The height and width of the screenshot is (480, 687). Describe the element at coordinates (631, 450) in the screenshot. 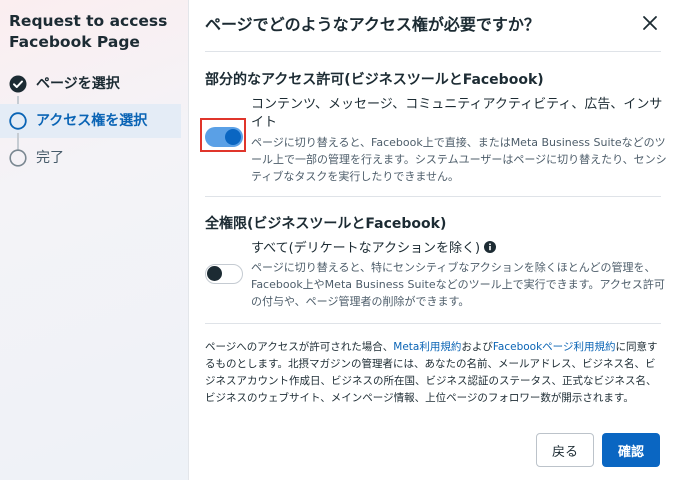

I see `confirm-button: 確認` at that location.